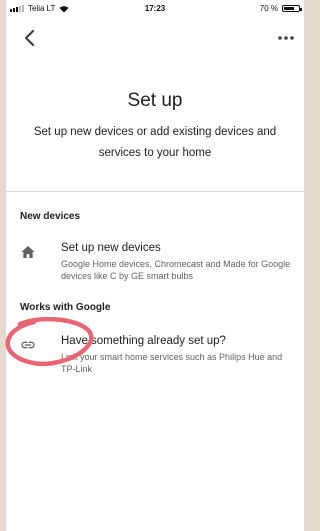 This screenshot has width=320, height=531. Describe the element at coordinates (50, 216) in the screenshot. I see `section-label-new-devices: New devices` at that location.